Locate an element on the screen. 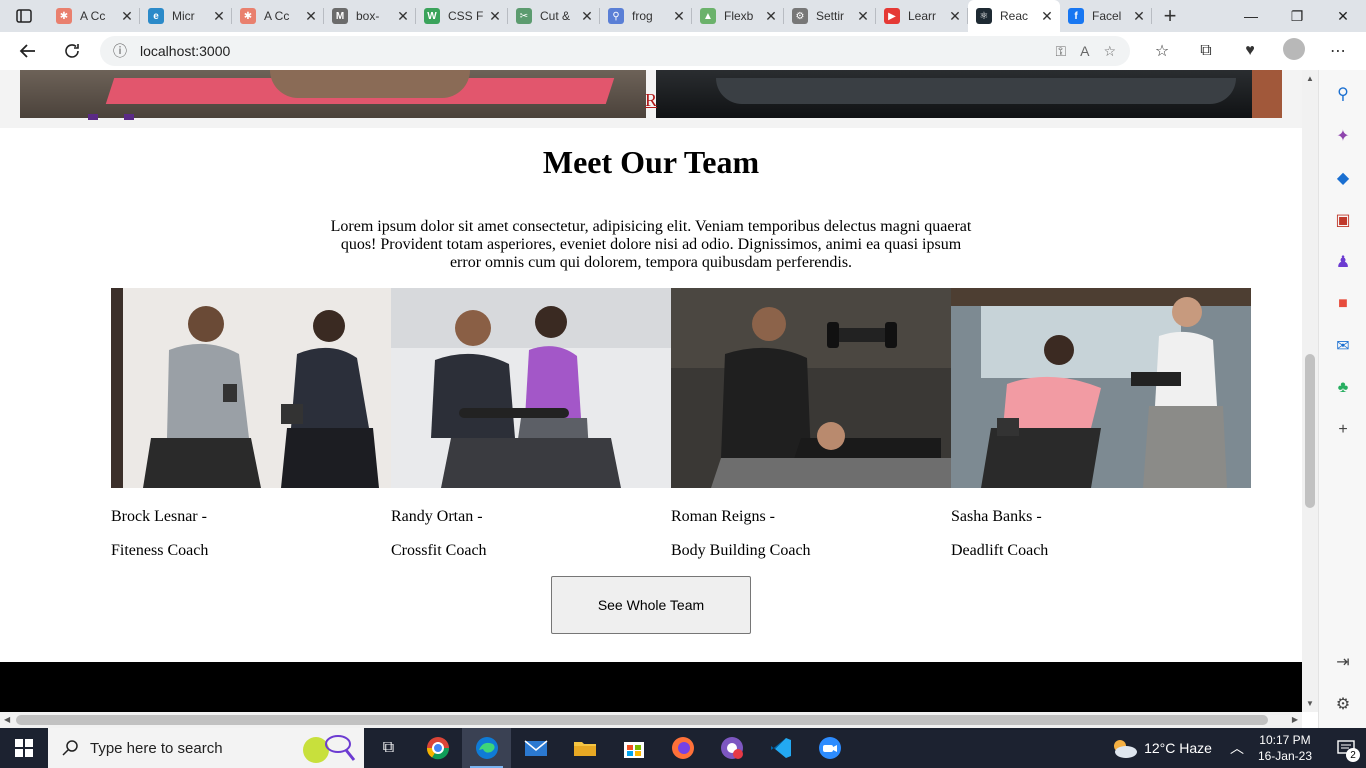  profile-avatar is located at coordinates (1294, 51).